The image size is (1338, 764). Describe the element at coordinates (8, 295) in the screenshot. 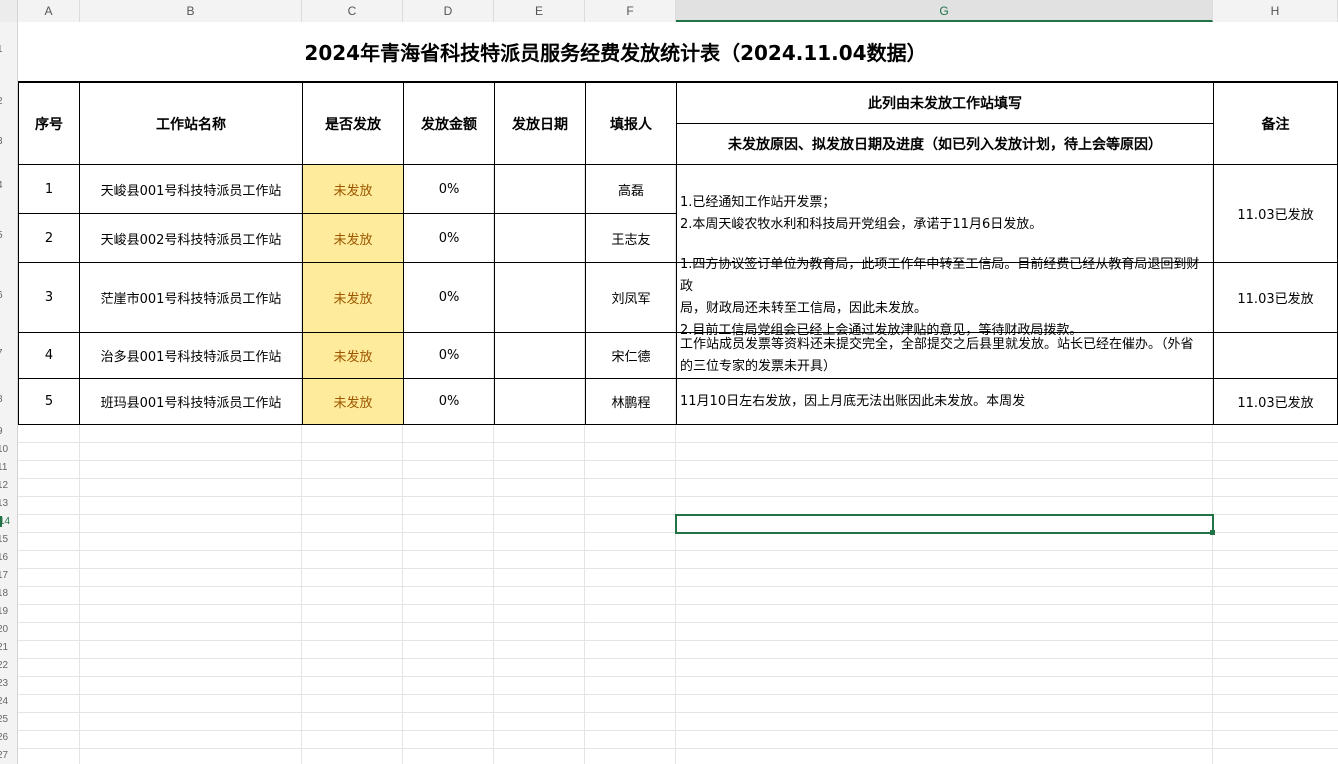

I see `row-header-6: 6` at that location.